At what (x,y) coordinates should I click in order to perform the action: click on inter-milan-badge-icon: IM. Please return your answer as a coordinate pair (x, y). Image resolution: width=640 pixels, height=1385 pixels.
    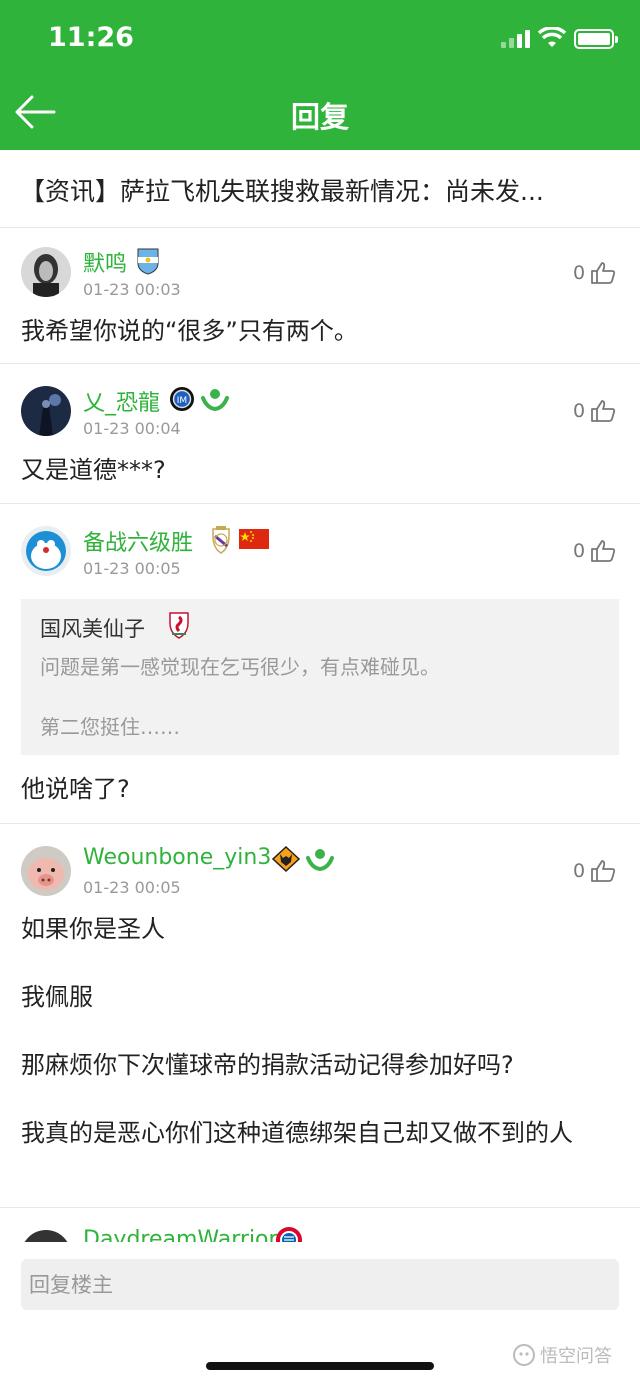
    Looking at the image, I should click on (182, 399).